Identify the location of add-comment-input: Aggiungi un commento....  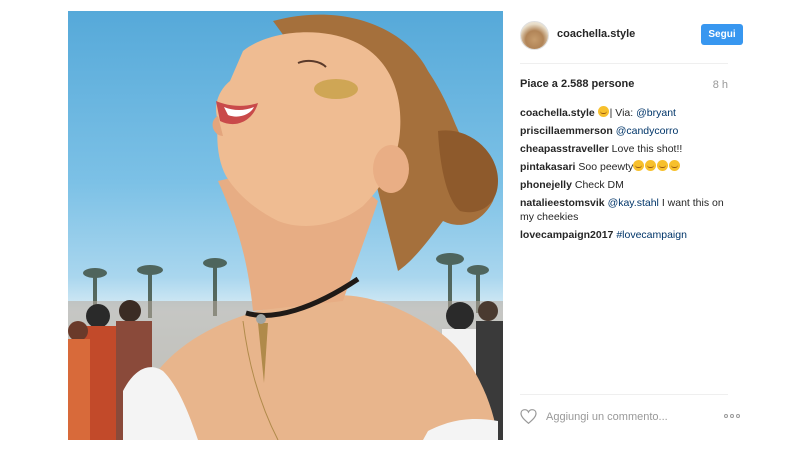
(607, 417).